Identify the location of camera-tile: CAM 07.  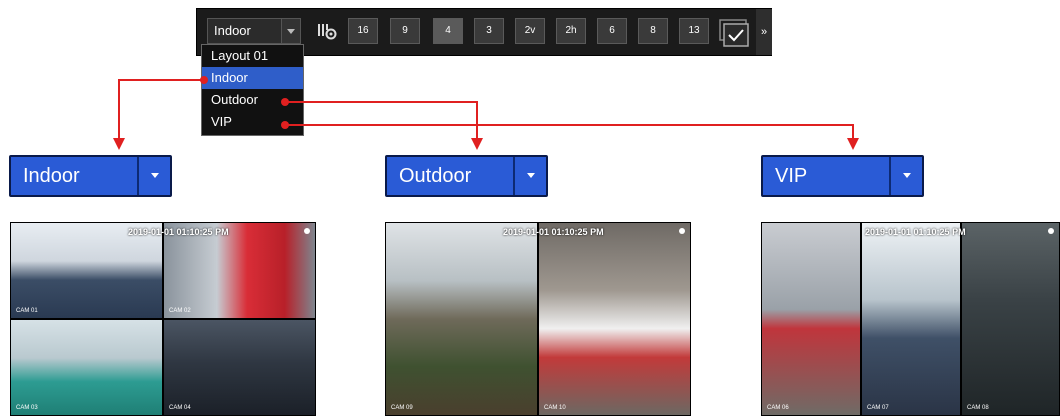
(911, 319).